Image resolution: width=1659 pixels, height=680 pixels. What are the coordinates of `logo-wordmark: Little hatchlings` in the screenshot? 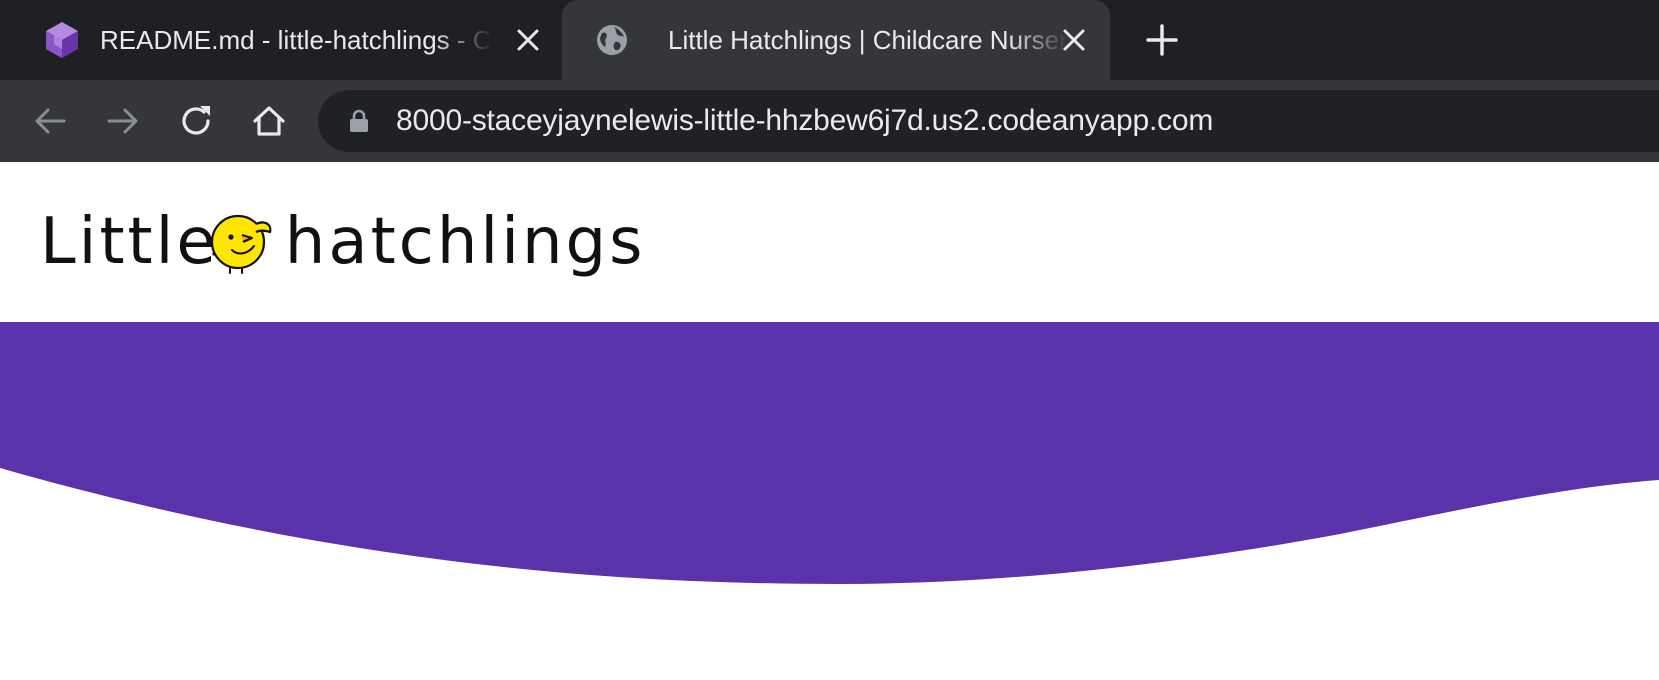 It's located at (343, 242).